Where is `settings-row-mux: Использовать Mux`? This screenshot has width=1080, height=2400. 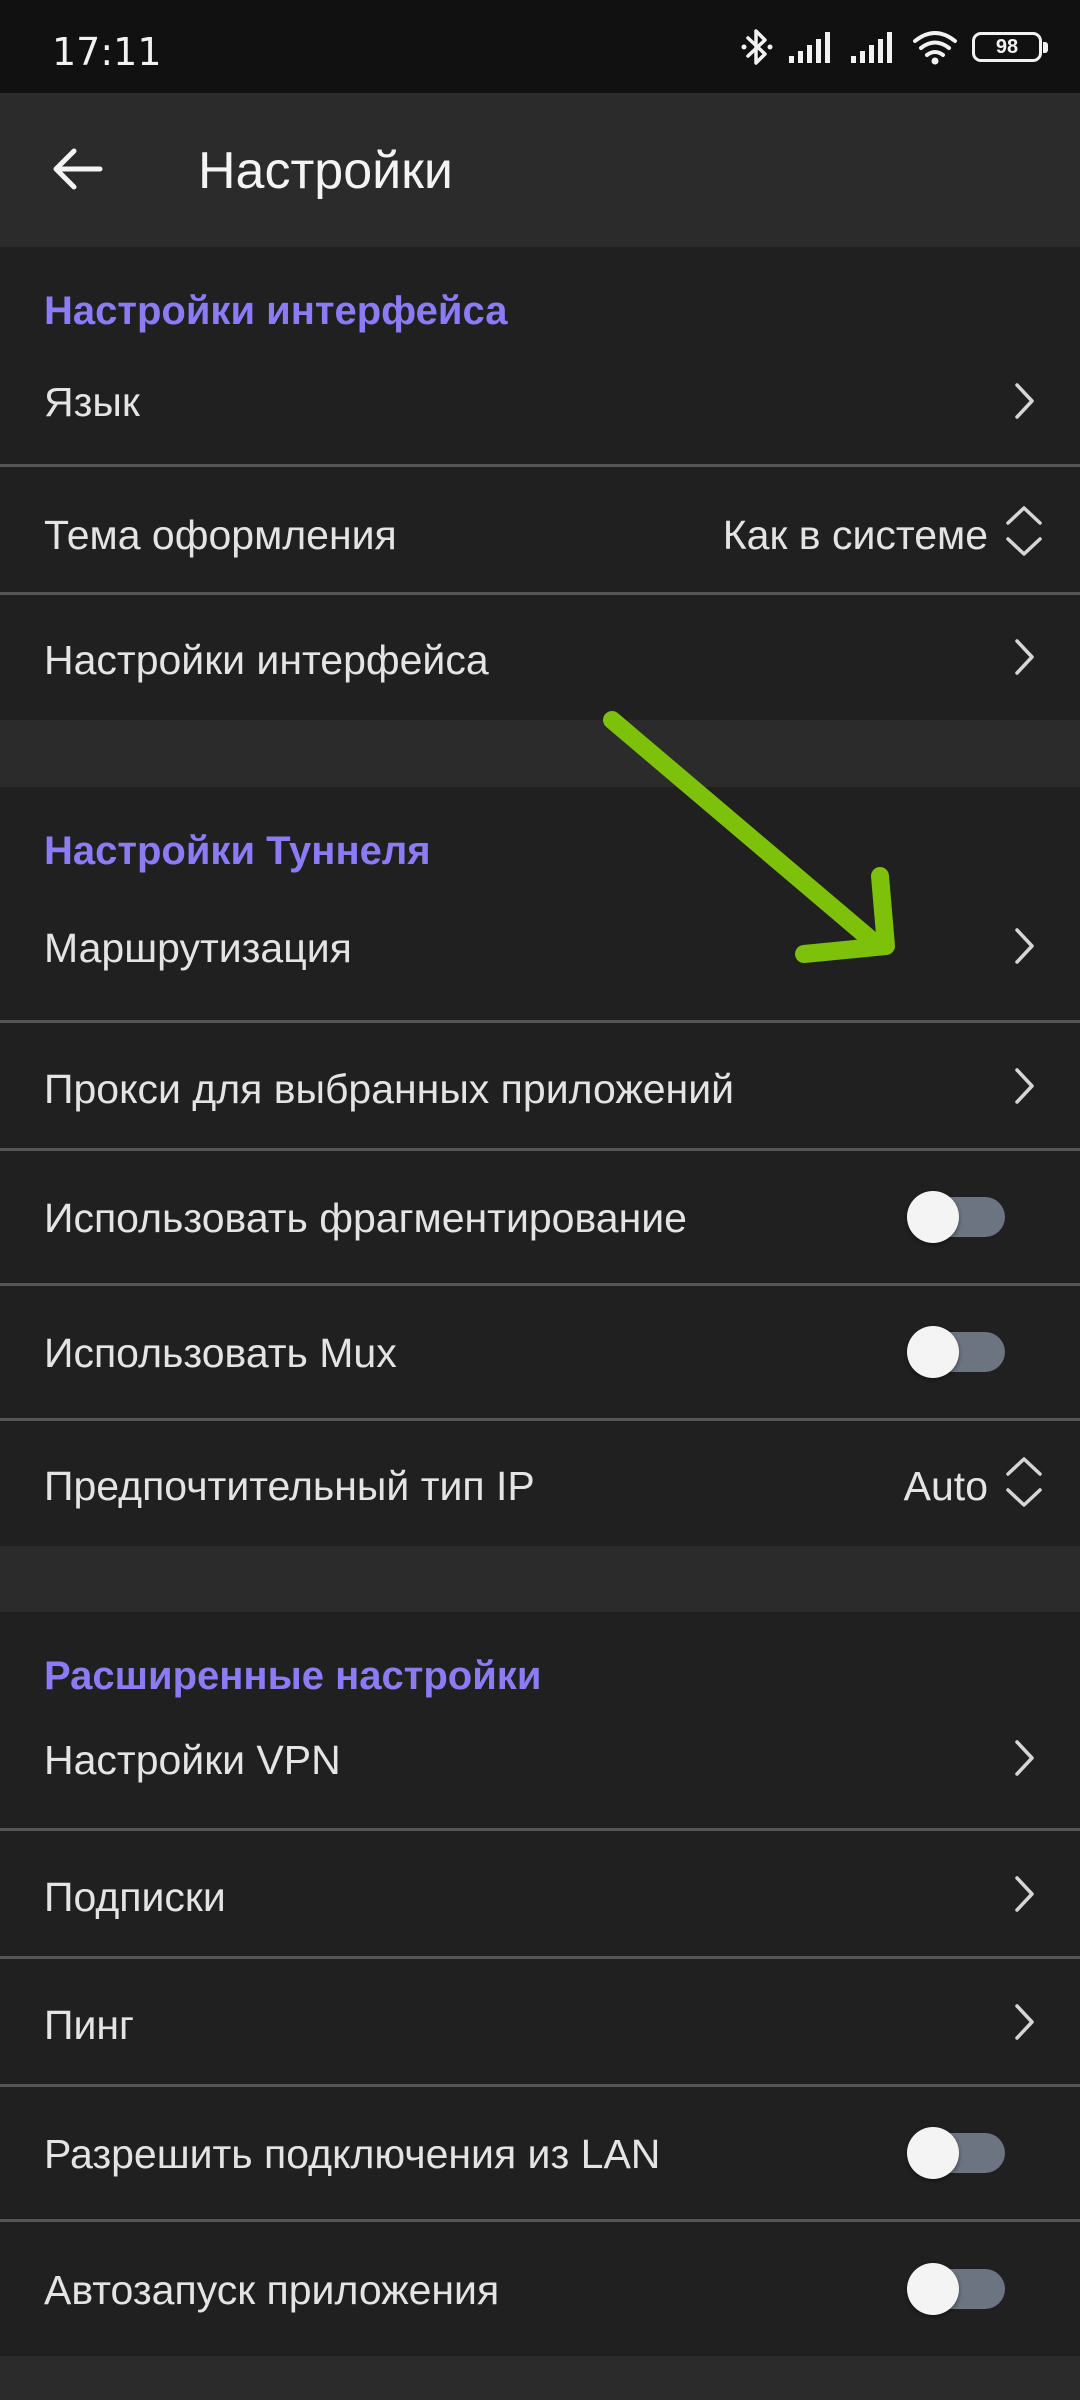 settings-row-mux: Использовать Mux is located at coordinates (540, 1352).